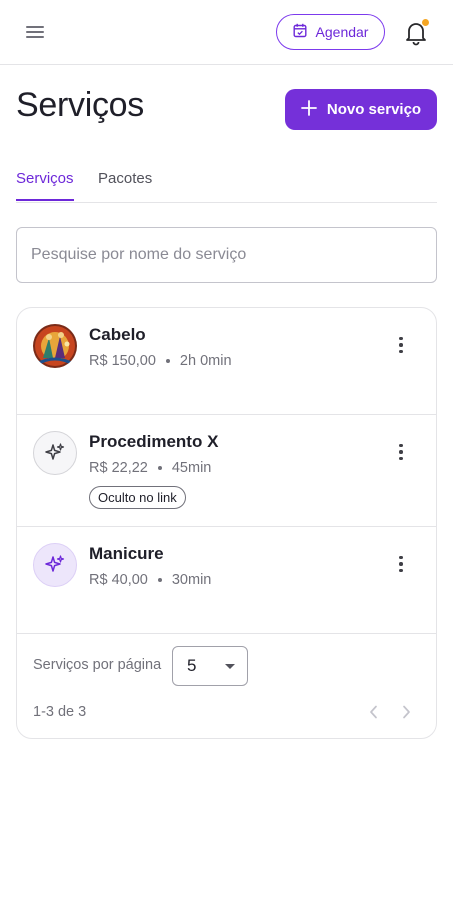  What do you see at coordinates (230, 666) in the screenshot?
I see `dropdown-caret-icon` at bounding box center [230, 666].